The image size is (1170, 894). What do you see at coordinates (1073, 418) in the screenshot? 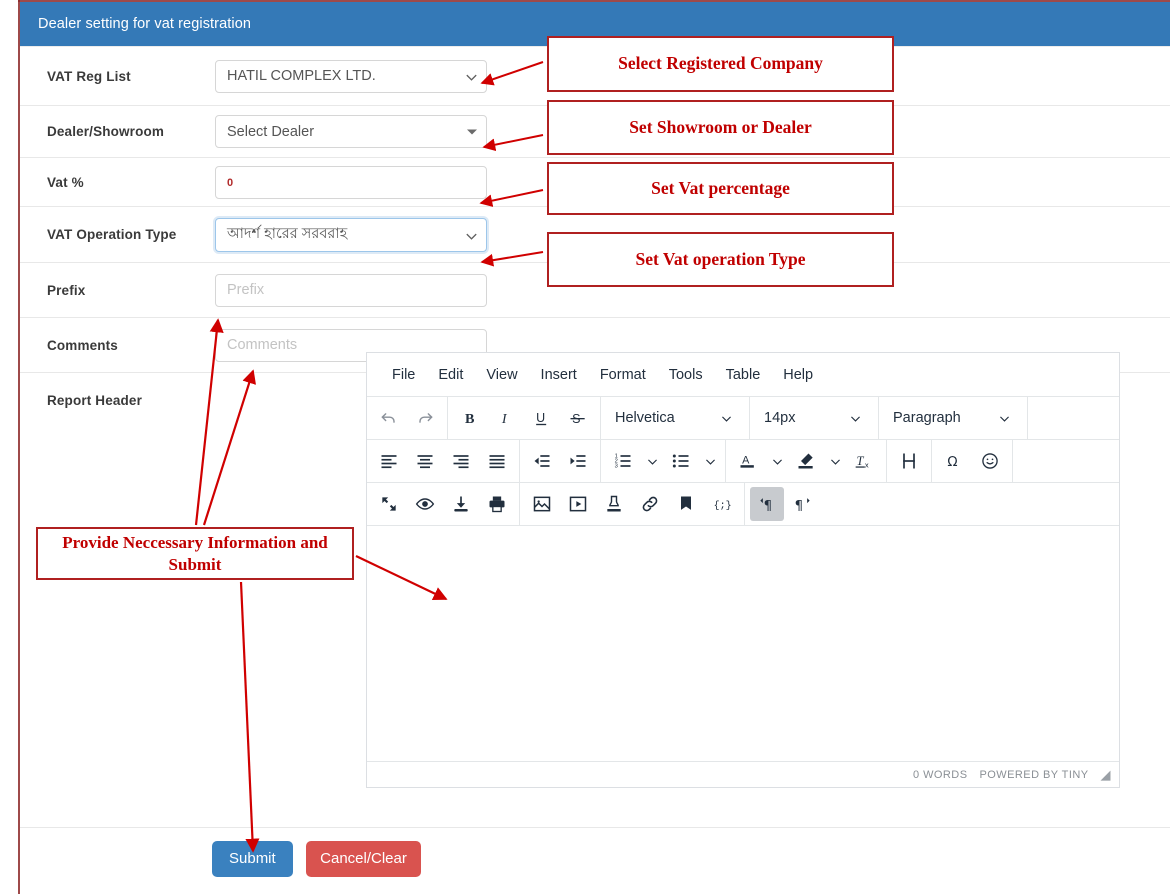
I see `toolbar-row1-spacer` at bounding box center [1073, 418].